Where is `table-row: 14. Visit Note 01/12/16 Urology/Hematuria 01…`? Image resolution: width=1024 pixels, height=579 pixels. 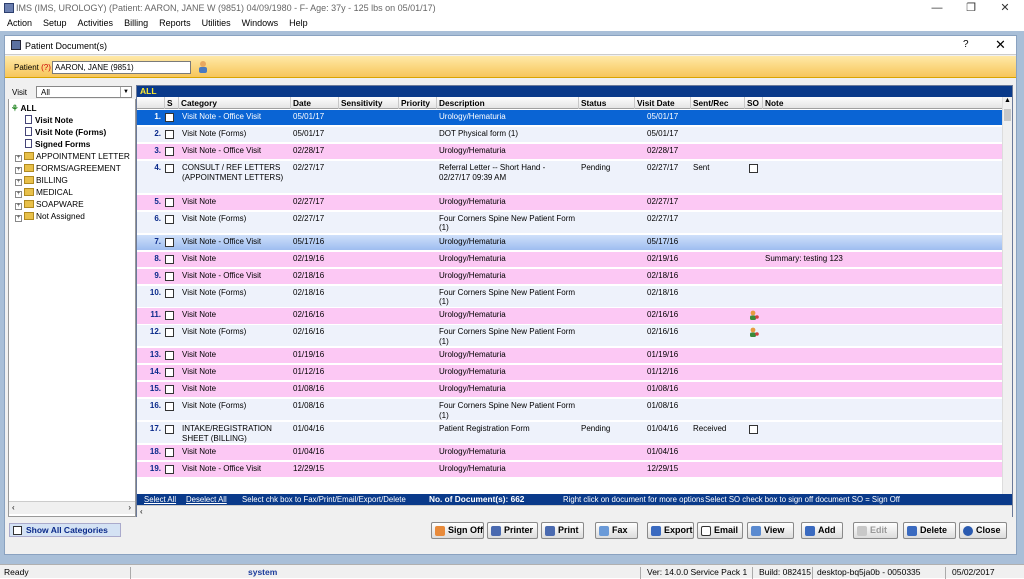
table-row: 14. Visit Note 01/12/16 Urology/Hematuria 01… is located at coordinates (569, 373).